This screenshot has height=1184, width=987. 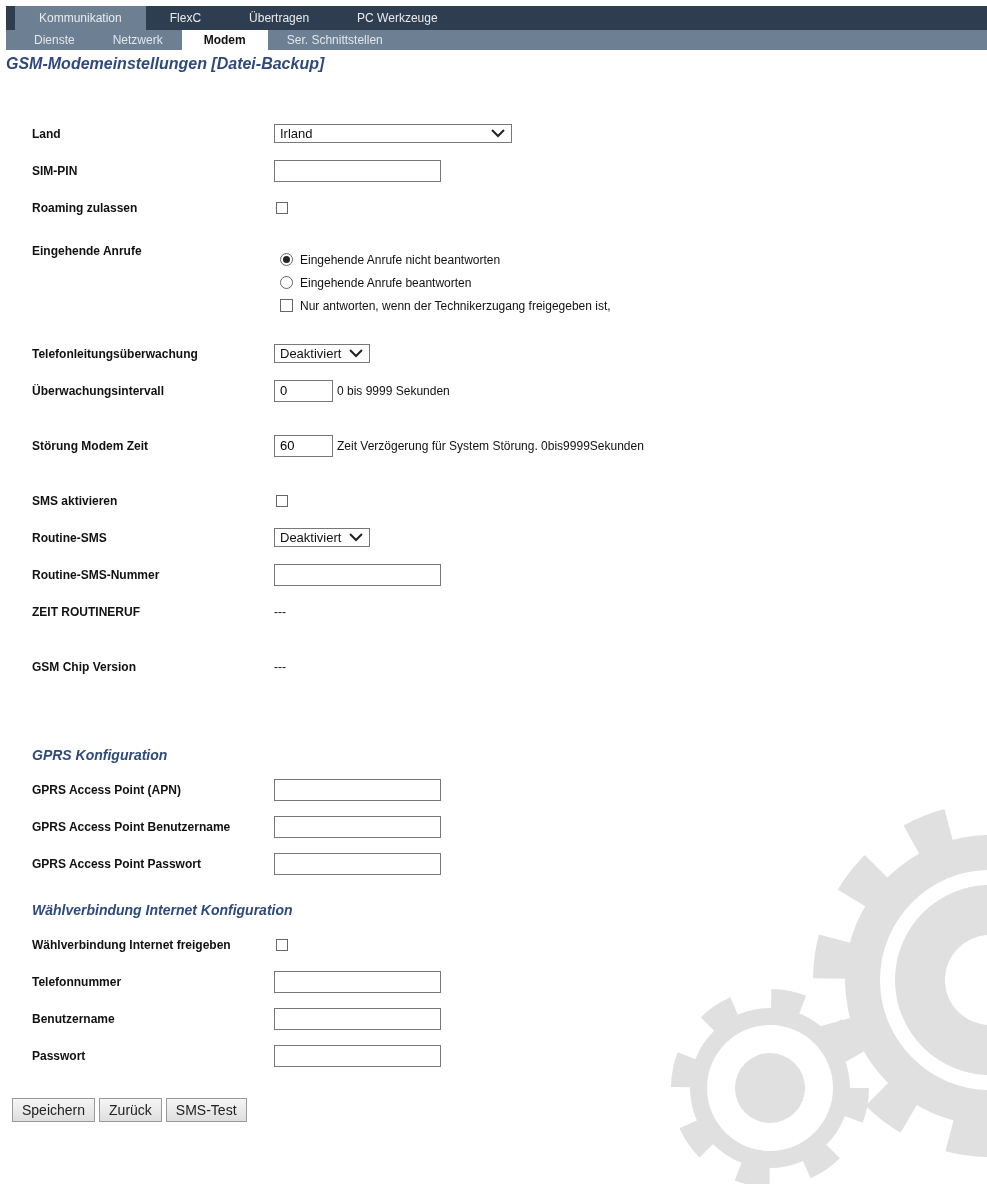 What do you see at coordinates (90, 445) in the screenshot?
I see `field-label: Störung Modem Zeit` at bounding box center [90, 445].